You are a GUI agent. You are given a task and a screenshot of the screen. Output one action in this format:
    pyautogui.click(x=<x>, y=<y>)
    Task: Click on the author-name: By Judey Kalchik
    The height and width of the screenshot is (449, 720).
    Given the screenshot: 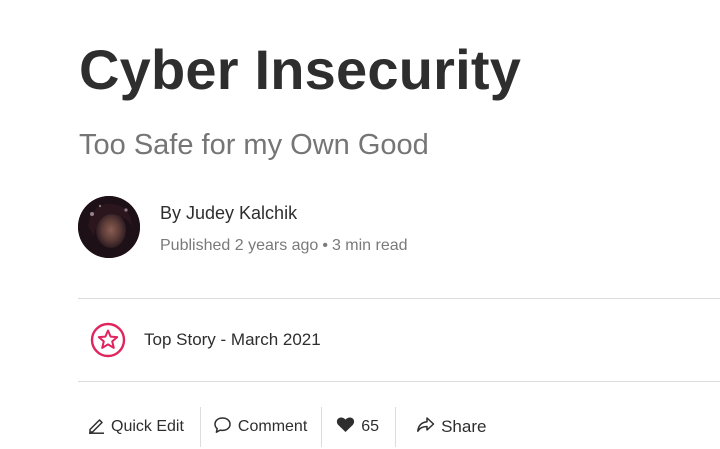 What is the action you would take?
    pyautogui.click(x=228, y=213)
    